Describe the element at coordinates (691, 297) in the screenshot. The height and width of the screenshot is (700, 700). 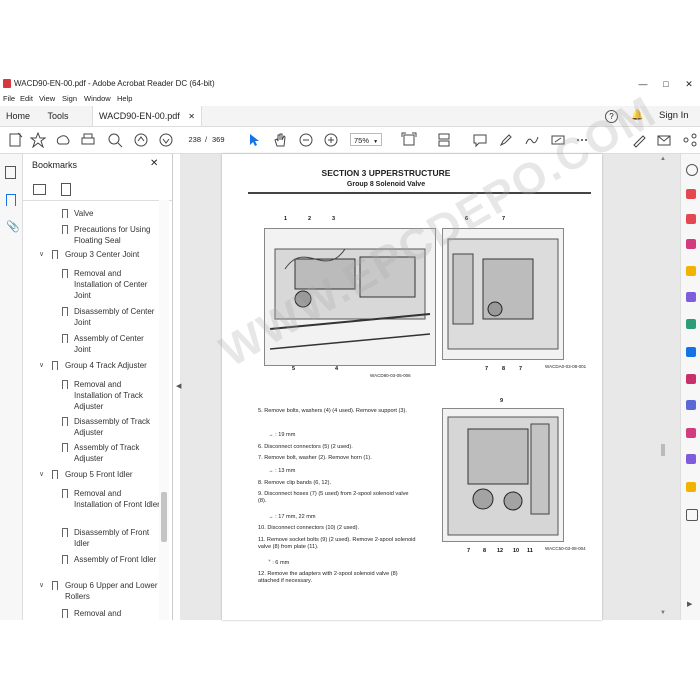
I see `combine-files-icon` at that location.